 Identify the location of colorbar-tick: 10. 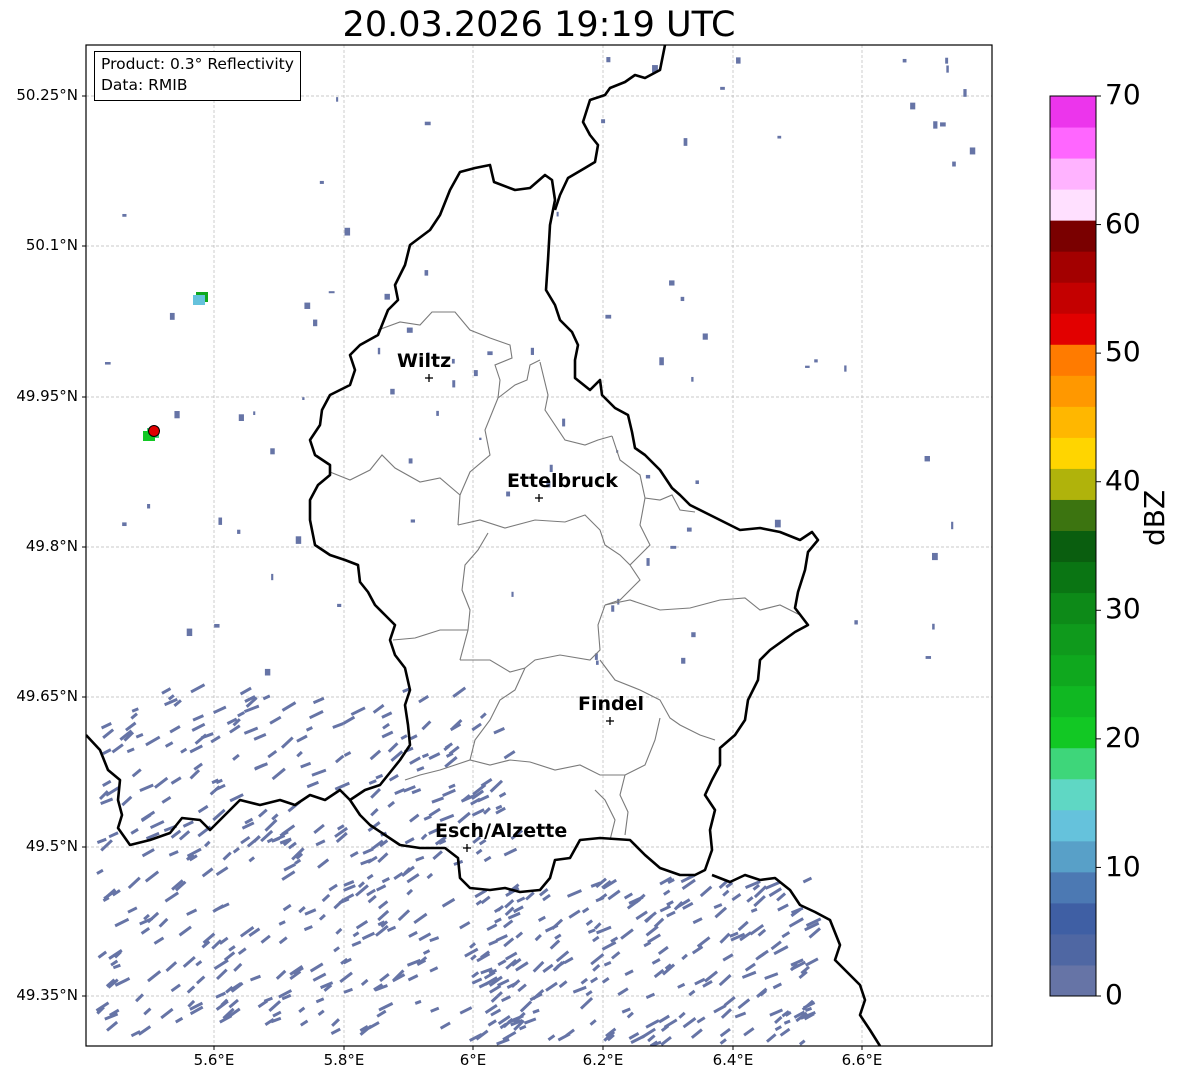
(1123, 866).